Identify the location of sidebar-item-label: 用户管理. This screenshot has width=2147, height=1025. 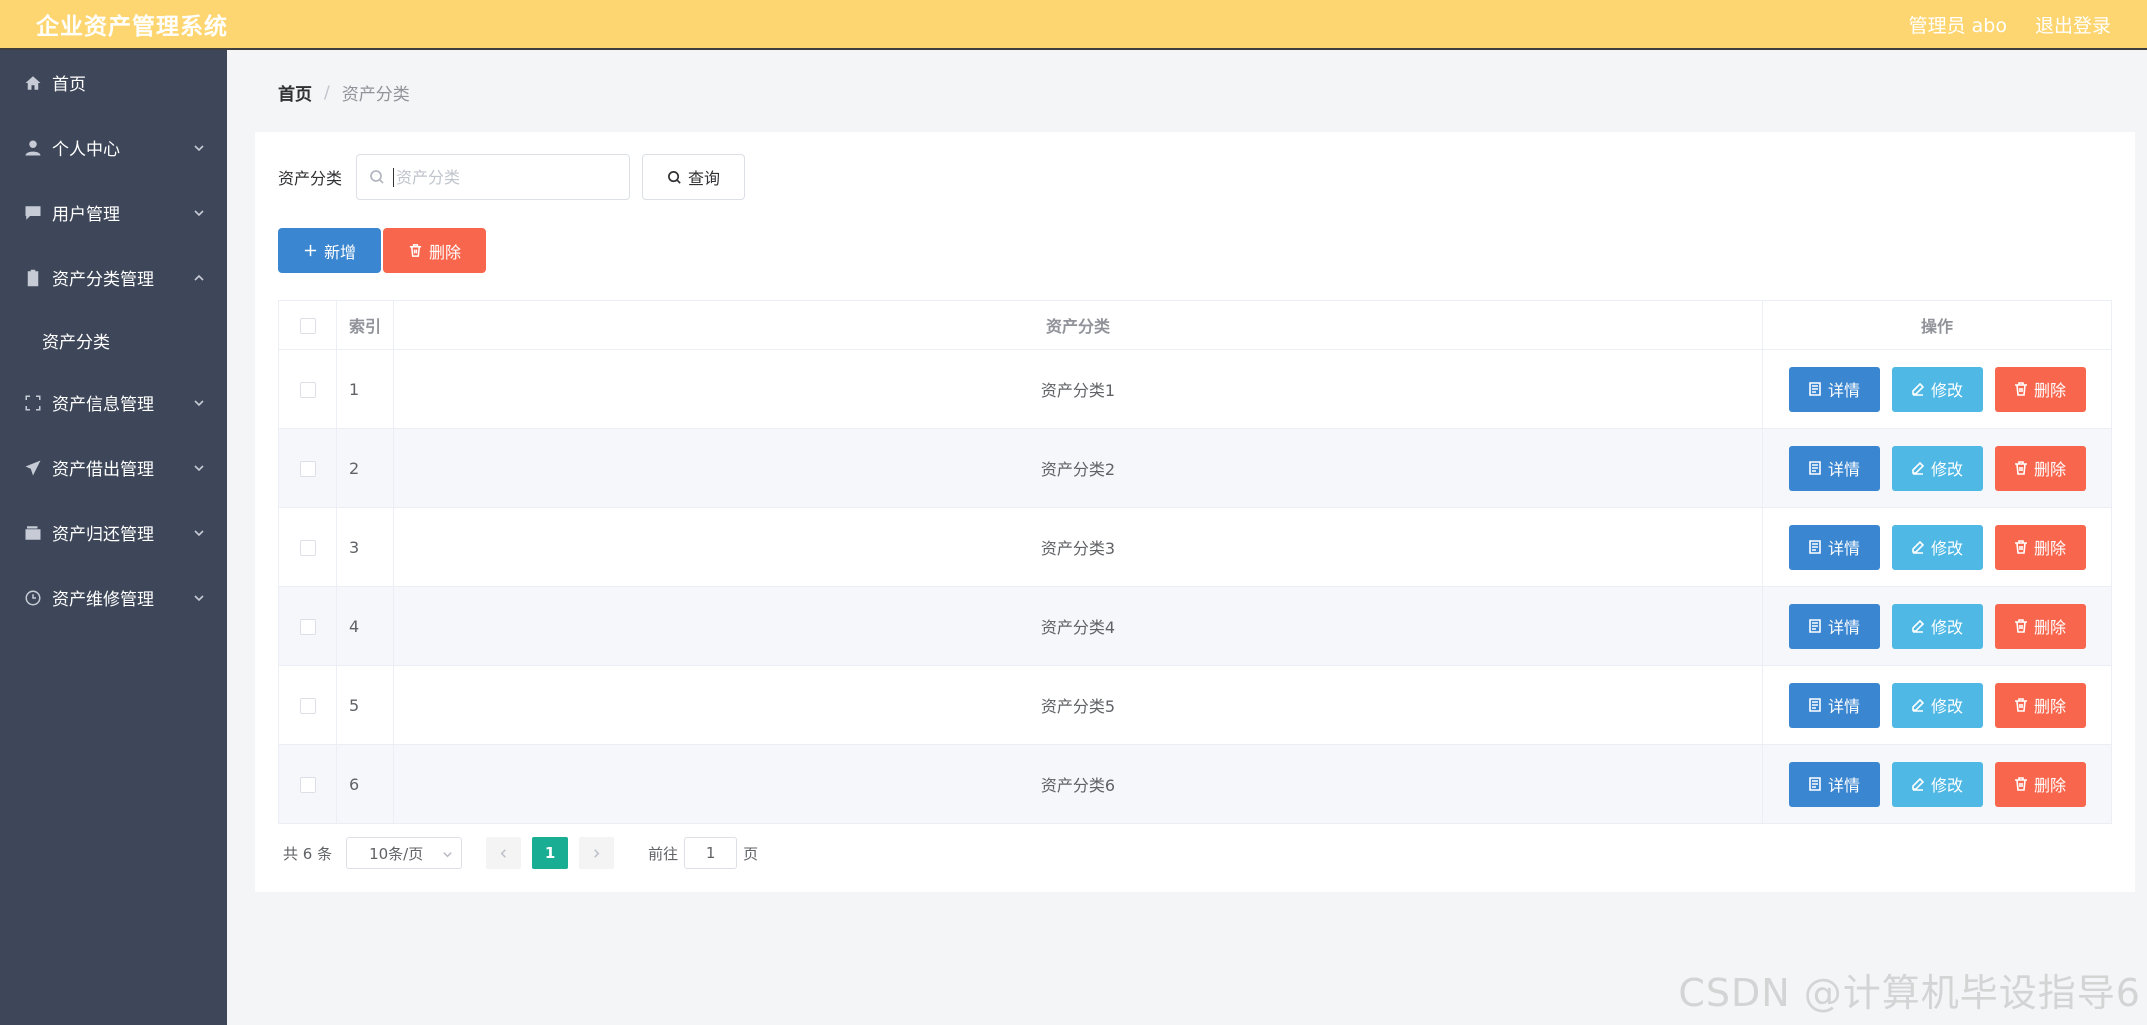
(86, 215).